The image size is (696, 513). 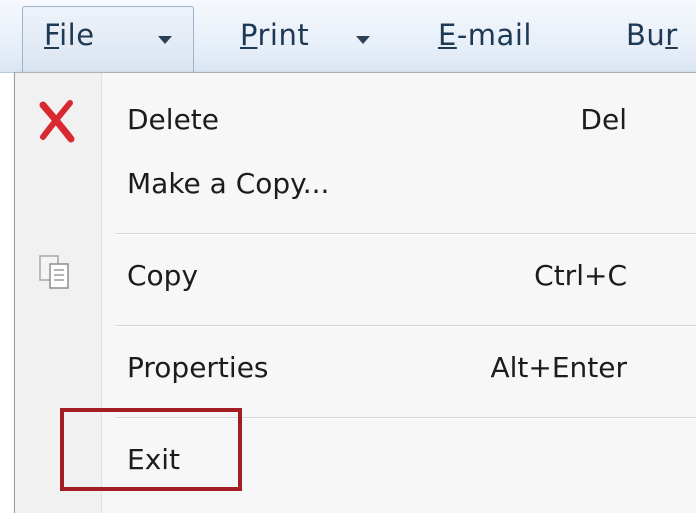 What do you see at coordinates (249, 35) in the screenshot?
I see `print-accel-key: P` at bounding box center [249, 35].